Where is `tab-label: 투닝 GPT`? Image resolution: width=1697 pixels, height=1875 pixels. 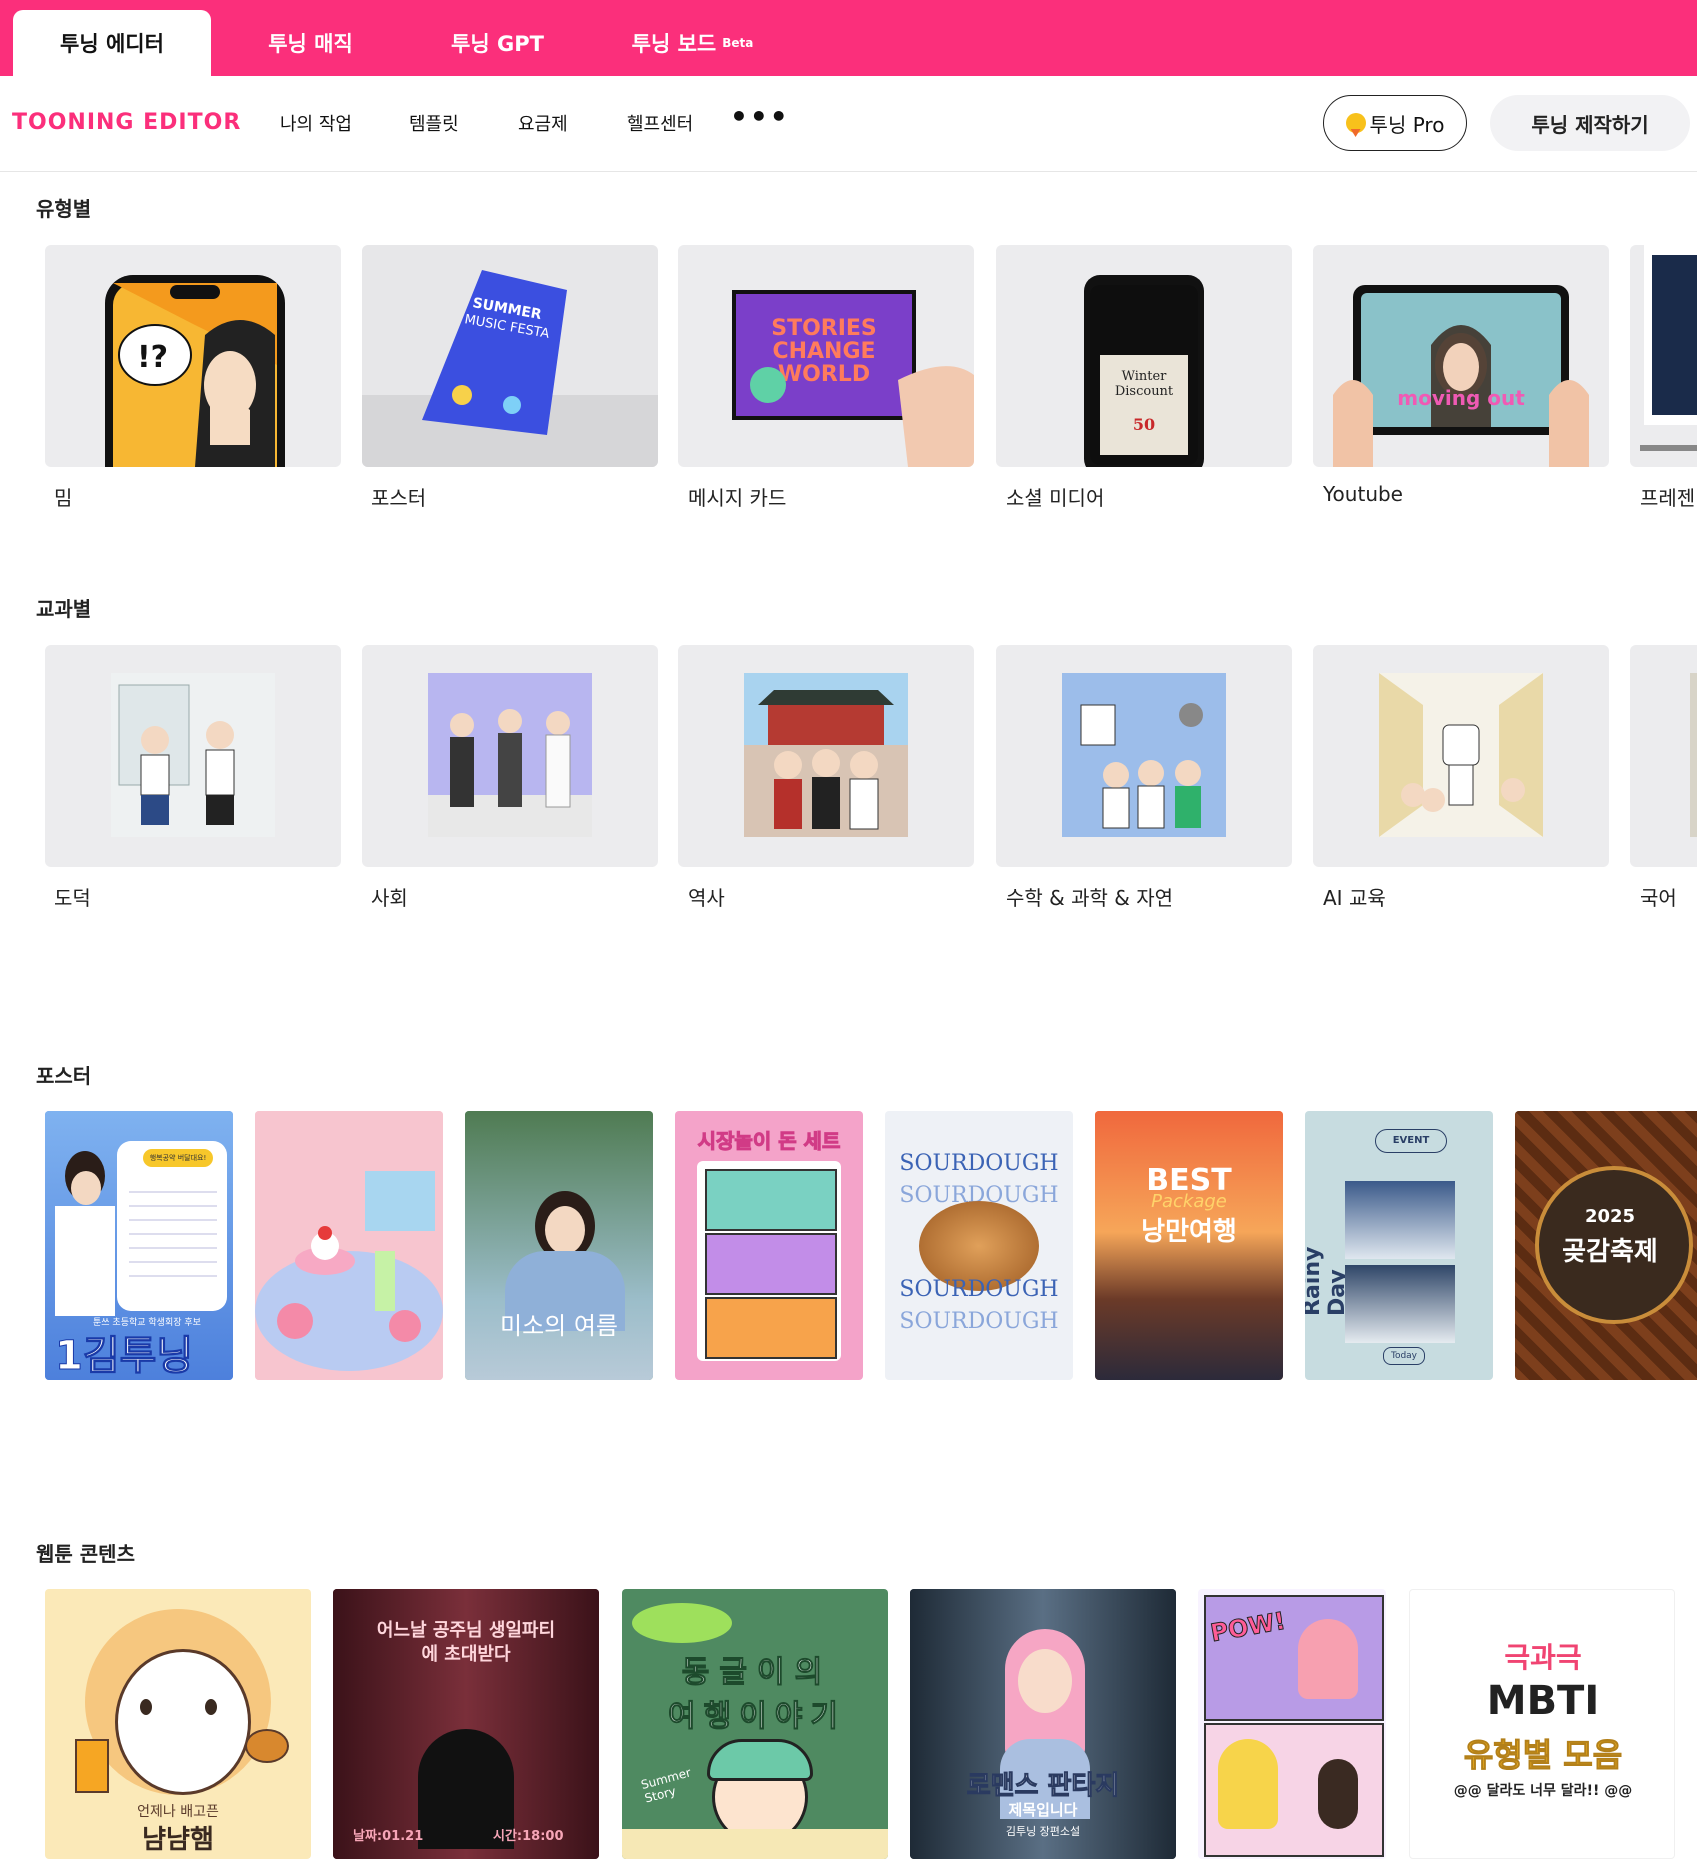
tab-label: 투닝 GPT is located at coordinates (497, 44).